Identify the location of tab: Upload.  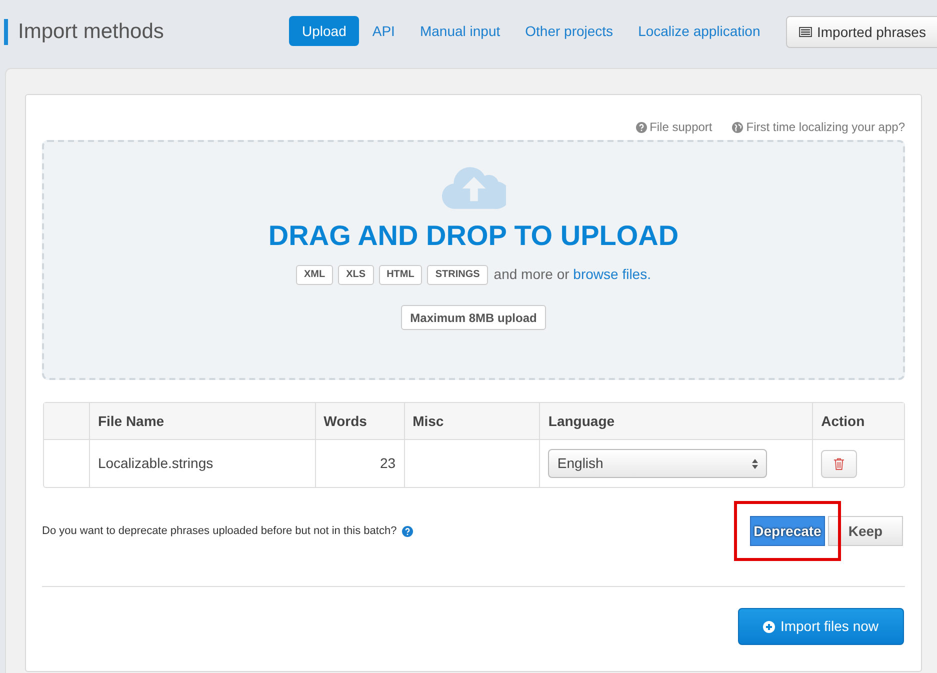
(324, 31).